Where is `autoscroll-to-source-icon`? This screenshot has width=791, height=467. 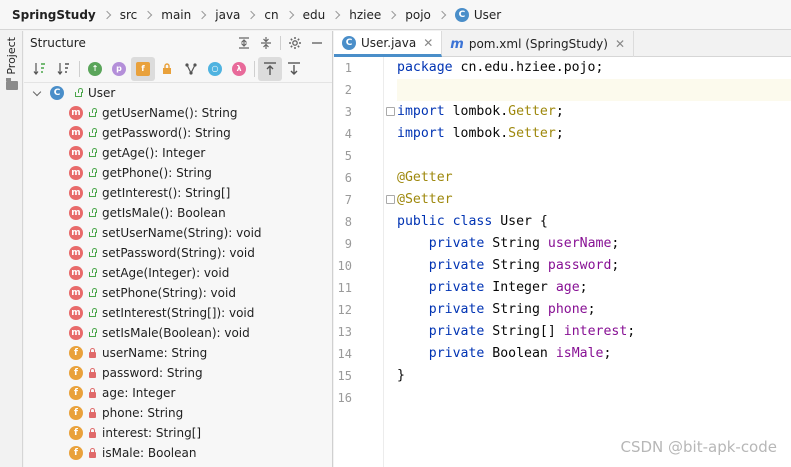
autoscroll-to-source-icon is located at coordinates (270, 68).